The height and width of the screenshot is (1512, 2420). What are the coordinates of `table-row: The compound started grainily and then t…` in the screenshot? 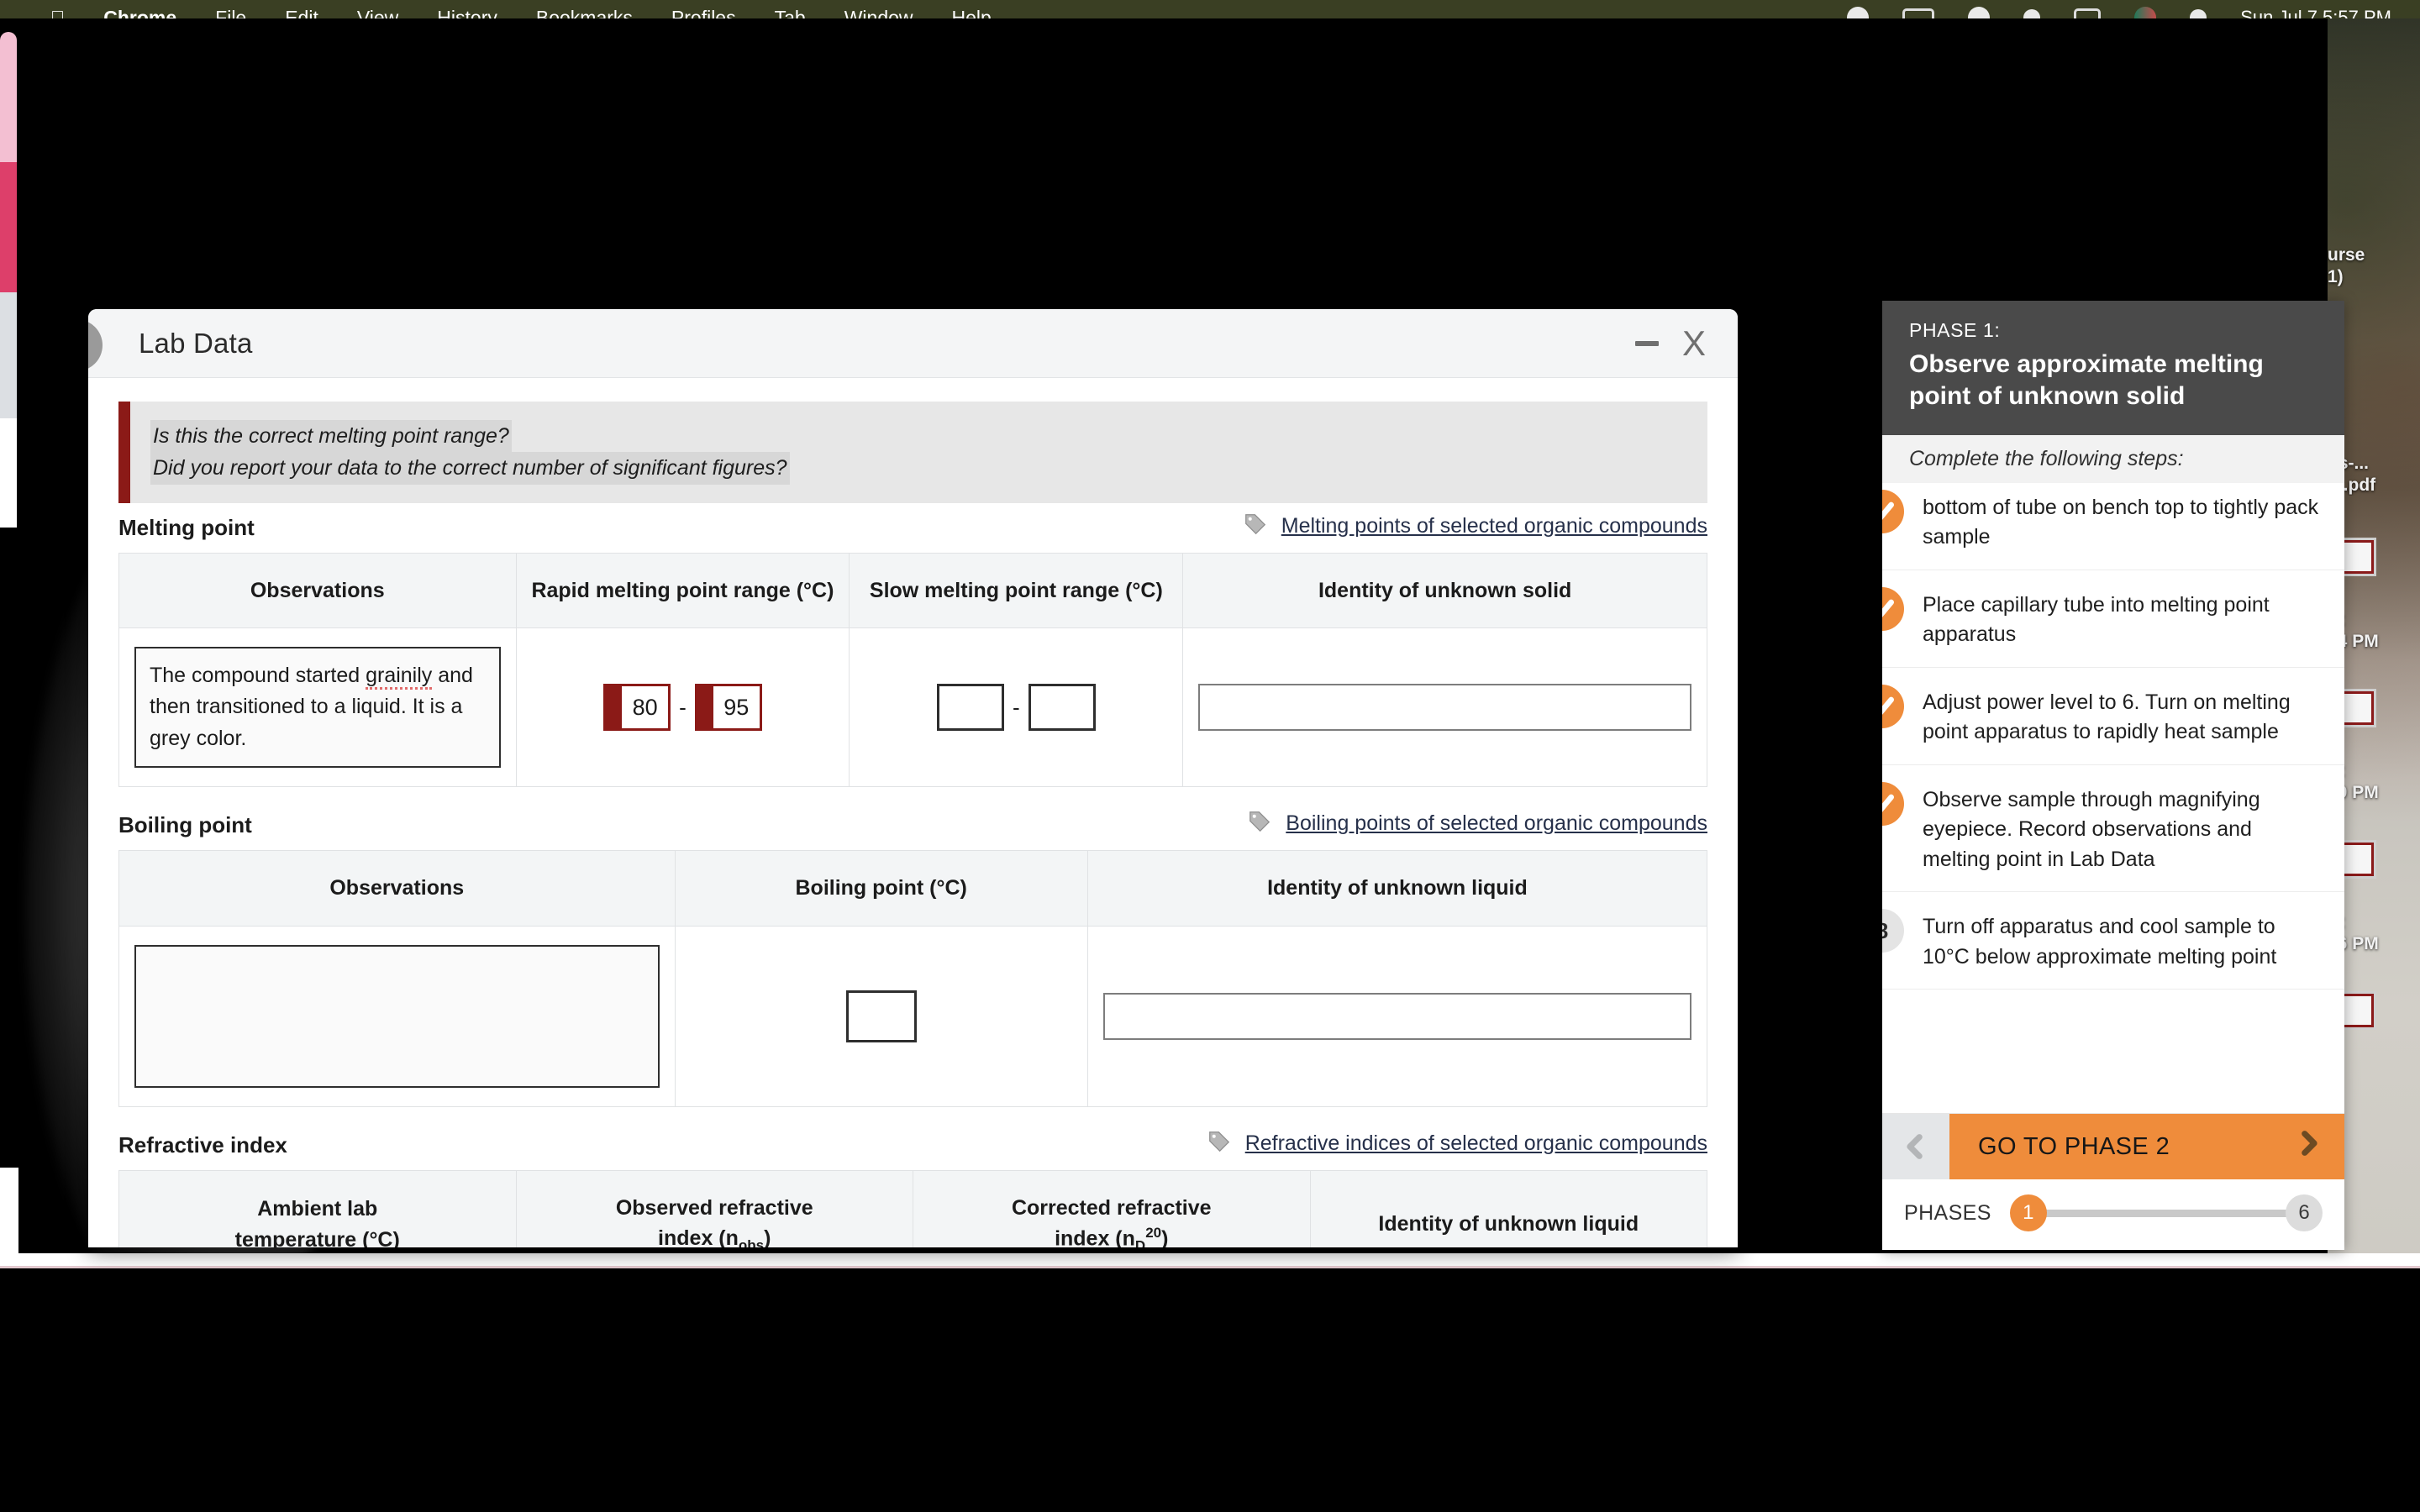 It's located at (912, 707).